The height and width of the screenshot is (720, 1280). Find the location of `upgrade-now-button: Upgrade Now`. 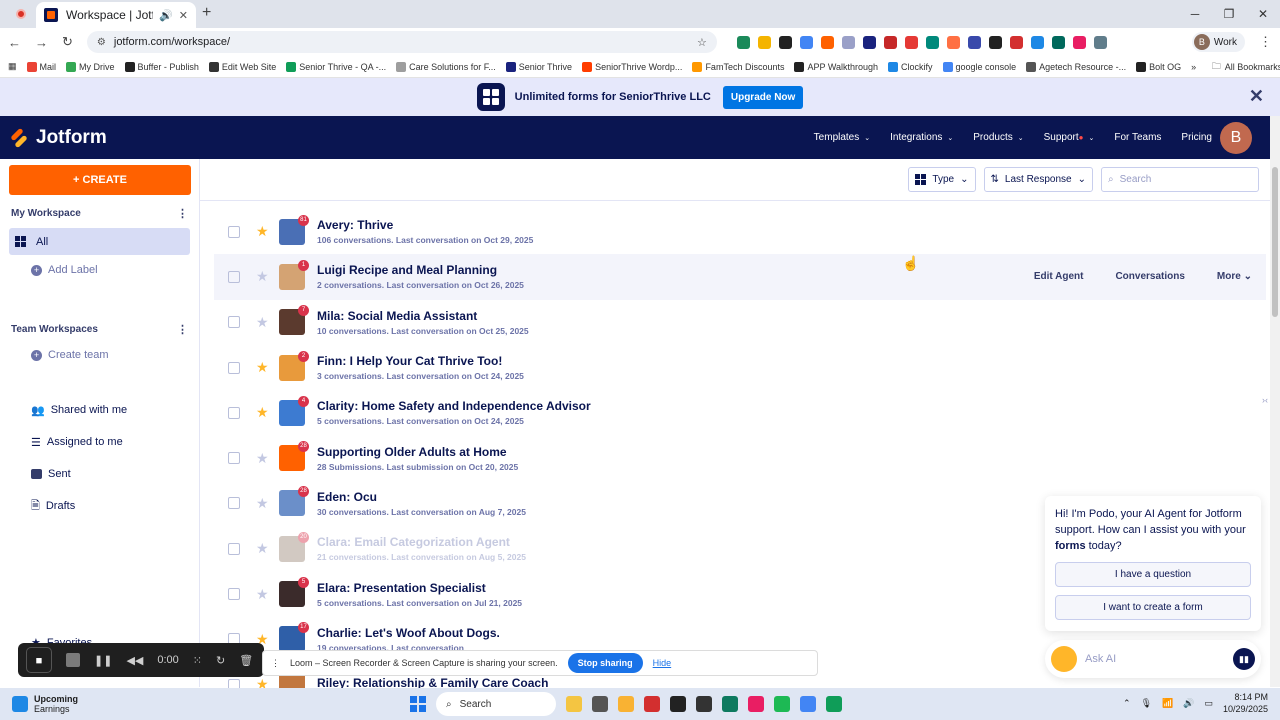

upgrade-now-button: Upgrade Now is located at coordinates (763, 97).